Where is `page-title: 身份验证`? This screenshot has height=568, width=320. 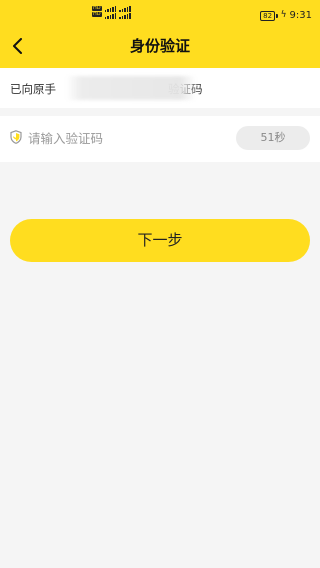 page-title: 身份验证 is located at coordinates (159, 46).